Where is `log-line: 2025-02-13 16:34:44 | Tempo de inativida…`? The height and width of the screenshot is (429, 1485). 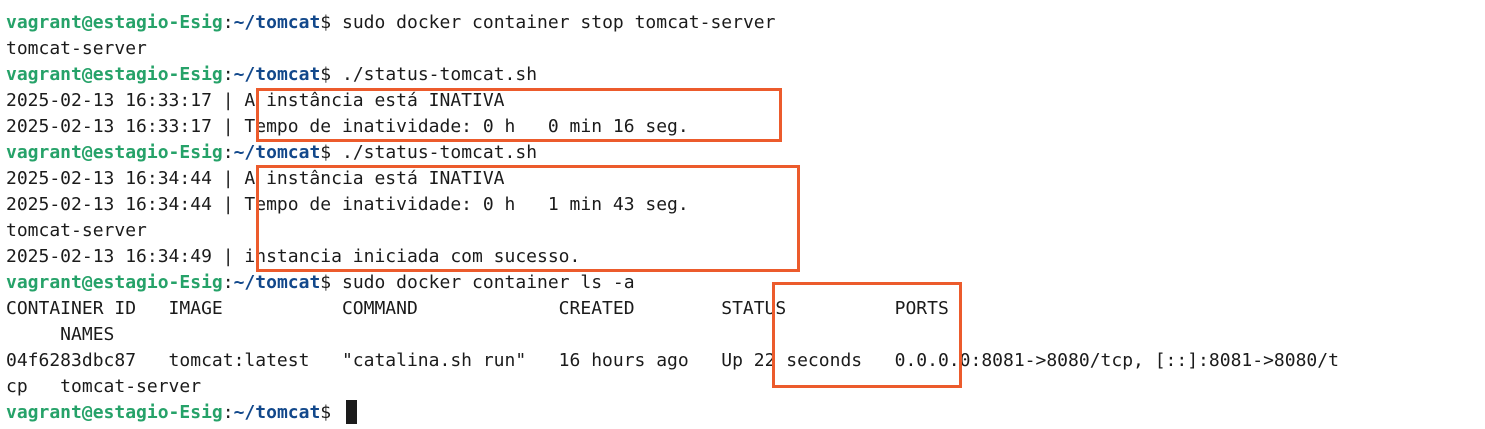
log-line: 2025-02-13 16:34:44 | Tempo de inativida… is located at coordinates (347, 204).